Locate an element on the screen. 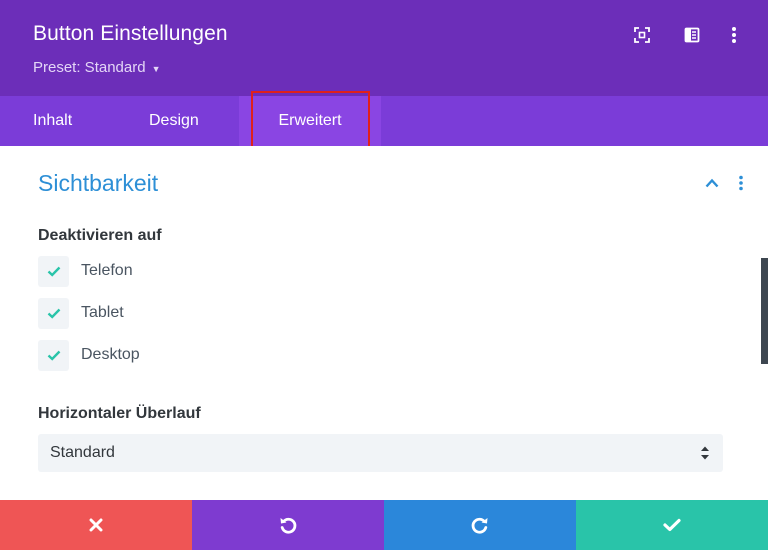 Image resolution: width=768 pixels, height=550 pixels. tab-design: Design is located at coordinates (174, 121).